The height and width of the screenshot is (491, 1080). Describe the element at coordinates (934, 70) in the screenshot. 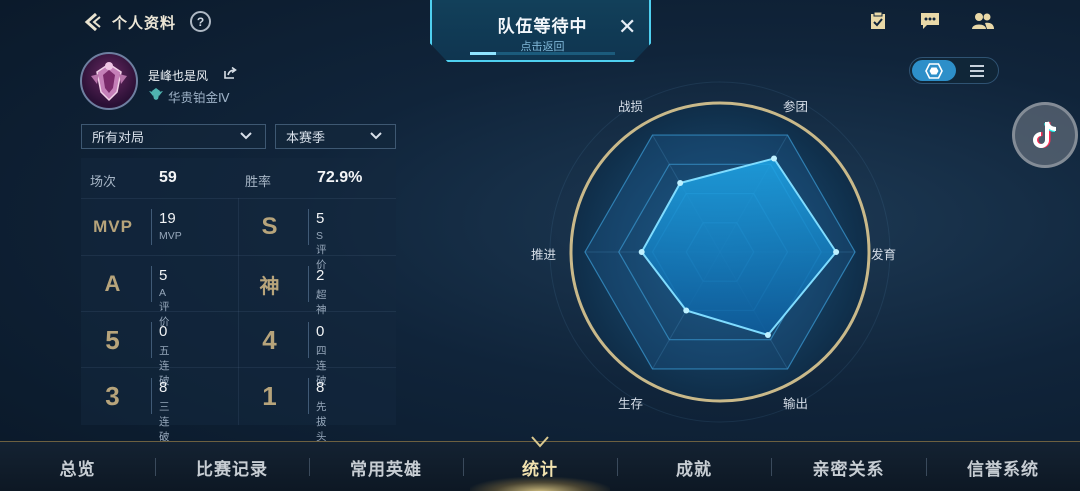

I see `radar-view-icon` at that location.